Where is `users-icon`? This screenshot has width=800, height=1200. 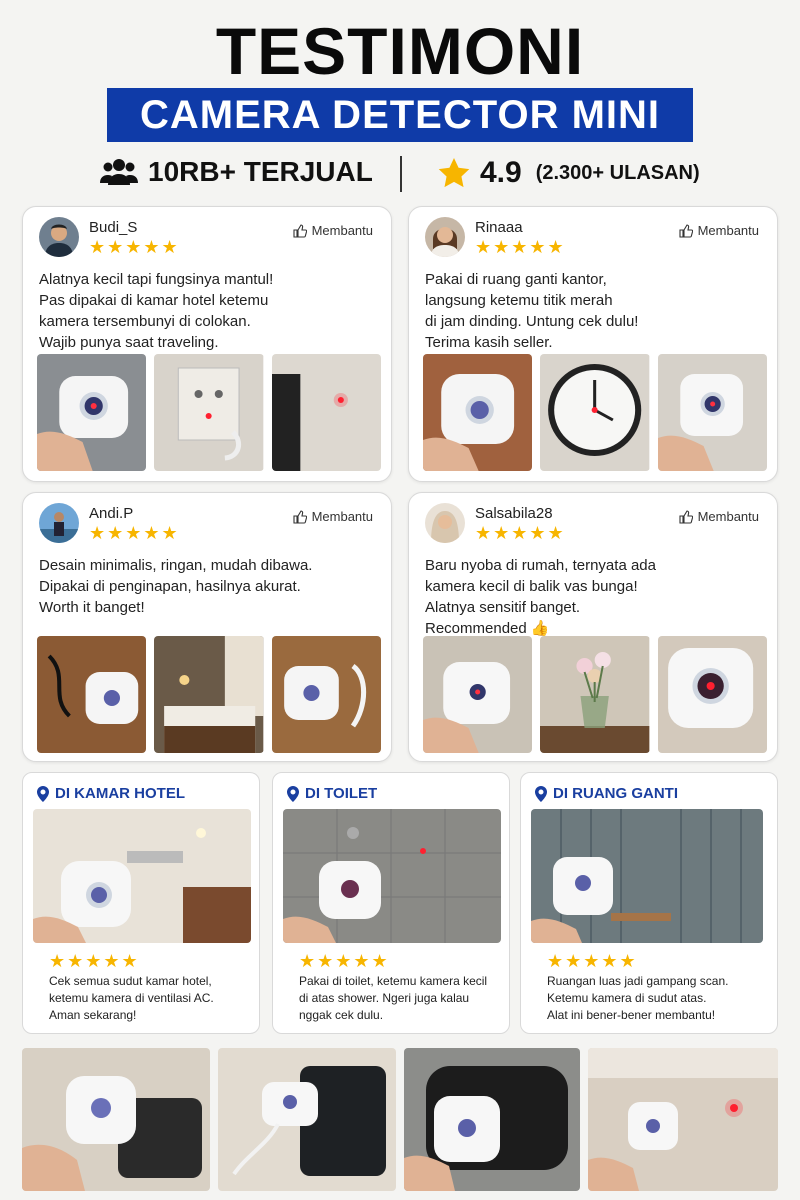 users-icon is located at coordinates (119, 172).